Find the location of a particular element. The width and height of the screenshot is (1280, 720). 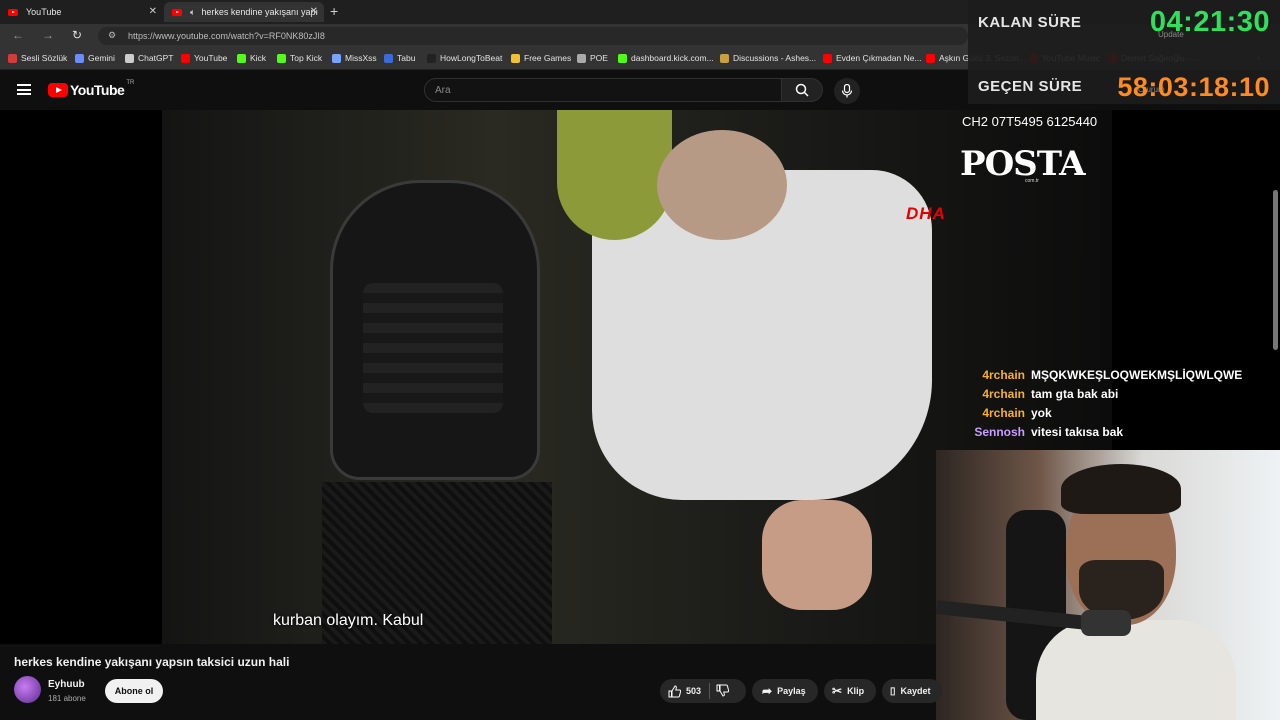

bookmark-item: Kick is located at coordinates (251, 58).